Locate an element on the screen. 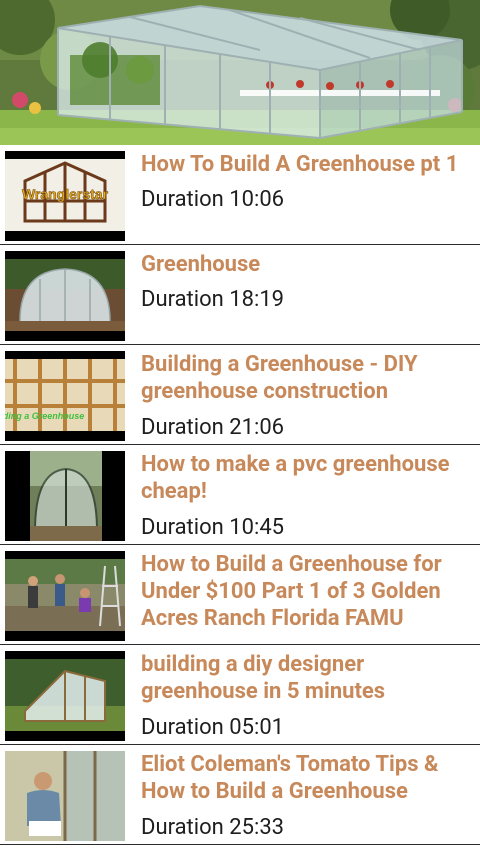  hoop-greenhouse-thumbnail is located at coordinates (65, 296).